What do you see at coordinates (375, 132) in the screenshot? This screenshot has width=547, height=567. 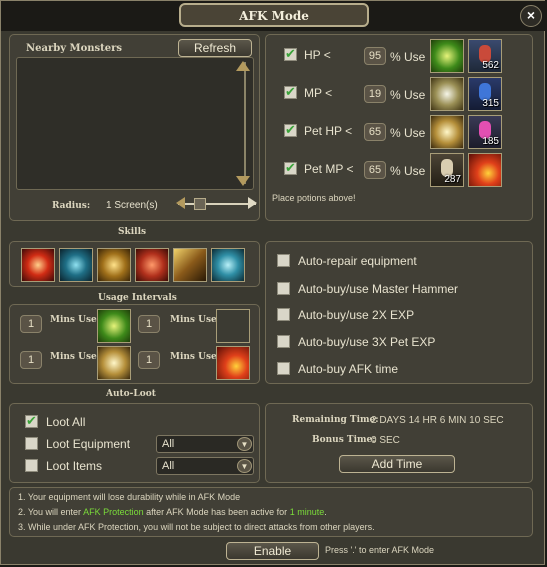 I see `pet-hp-percent-input: 65` at bounding box center [375, 132].